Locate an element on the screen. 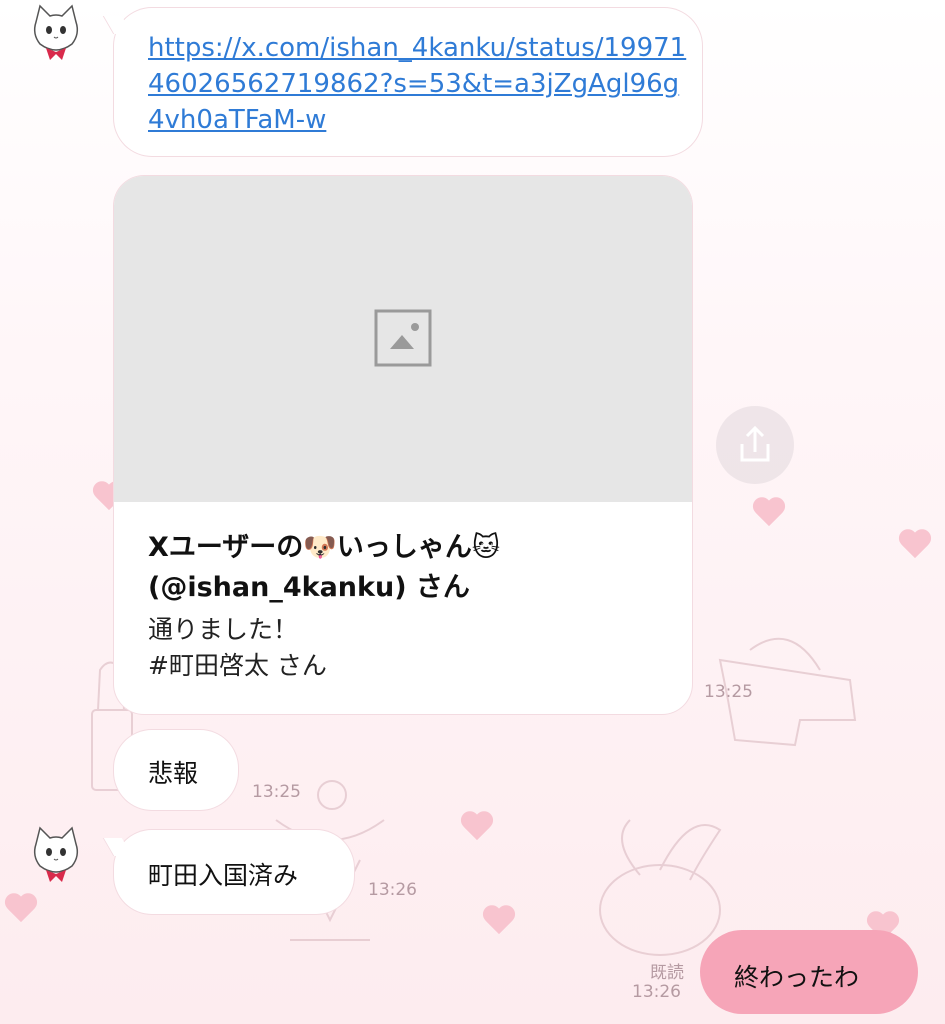 This screenshot has height=1024, width=945. share-icon is located at coordinates (755, 443).